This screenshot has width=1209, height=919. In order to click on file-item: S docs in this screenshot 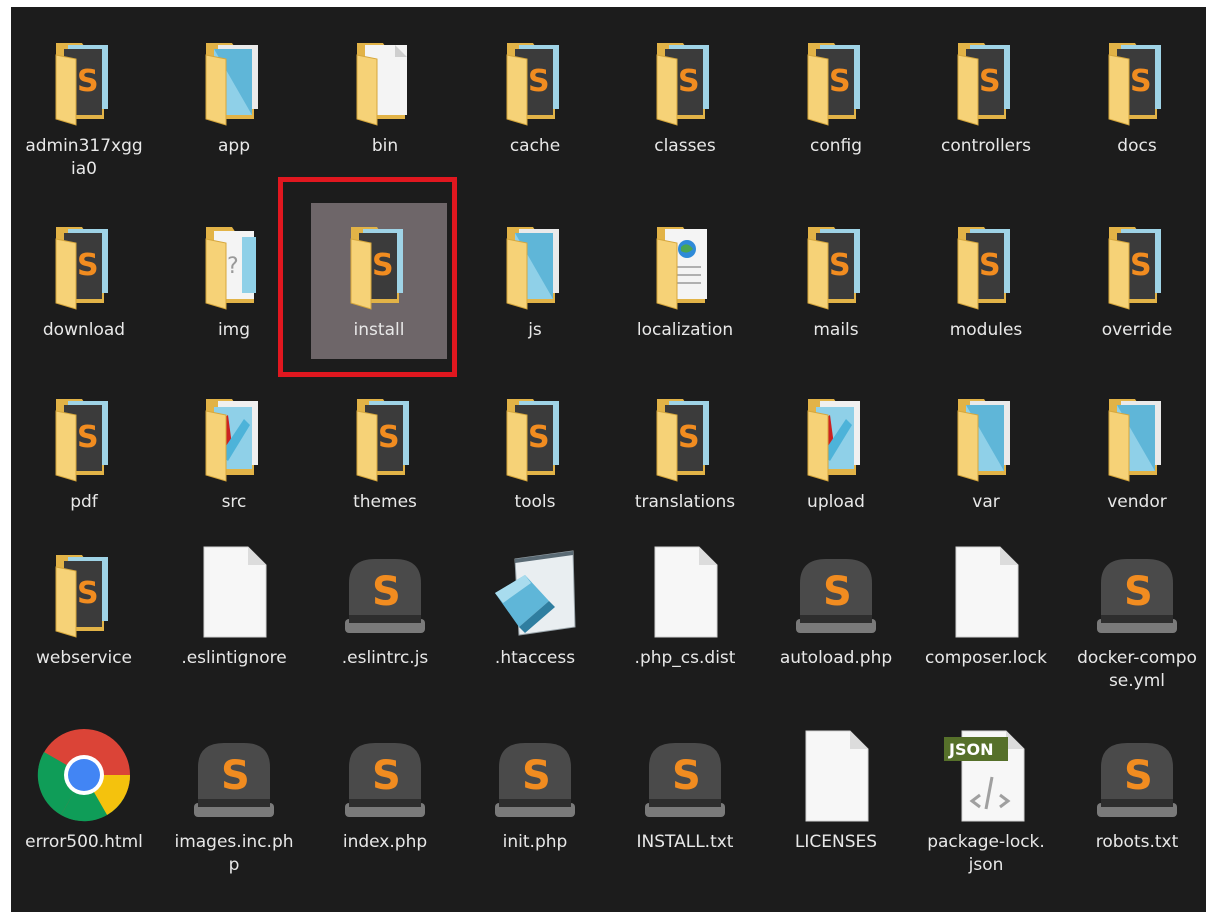, I will do `click(1137, 104)`.